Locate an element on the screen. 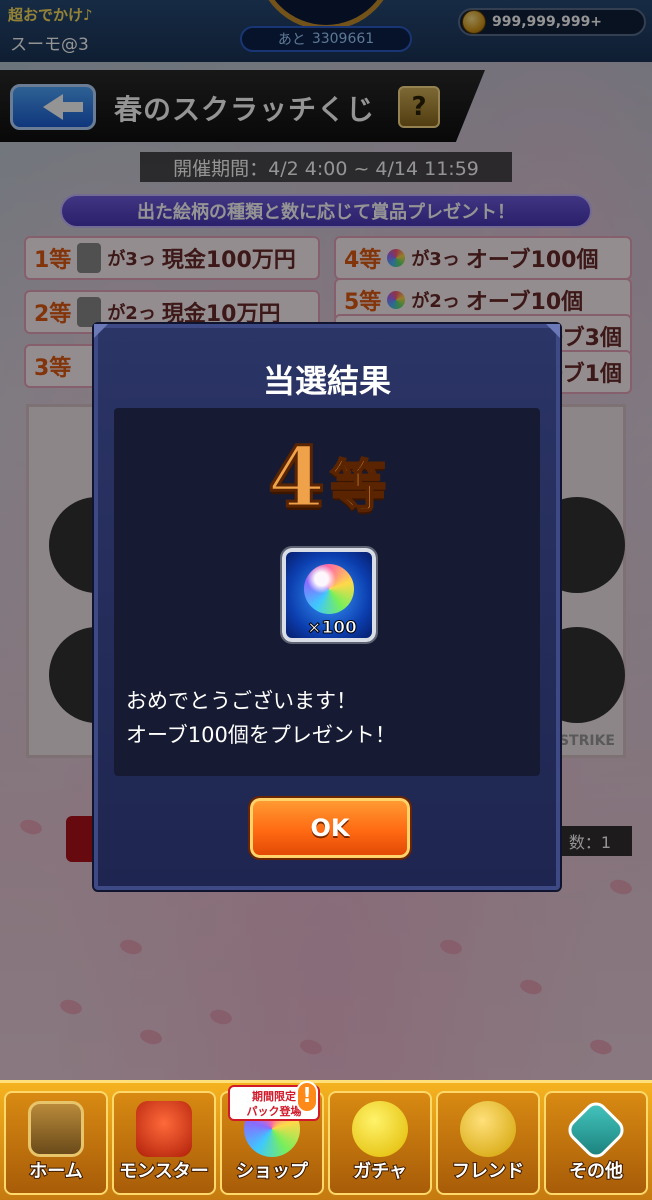 This screenshot has height=1200, width=652. nav-item-friend: フレンド is located at coordinates (488, 1143).